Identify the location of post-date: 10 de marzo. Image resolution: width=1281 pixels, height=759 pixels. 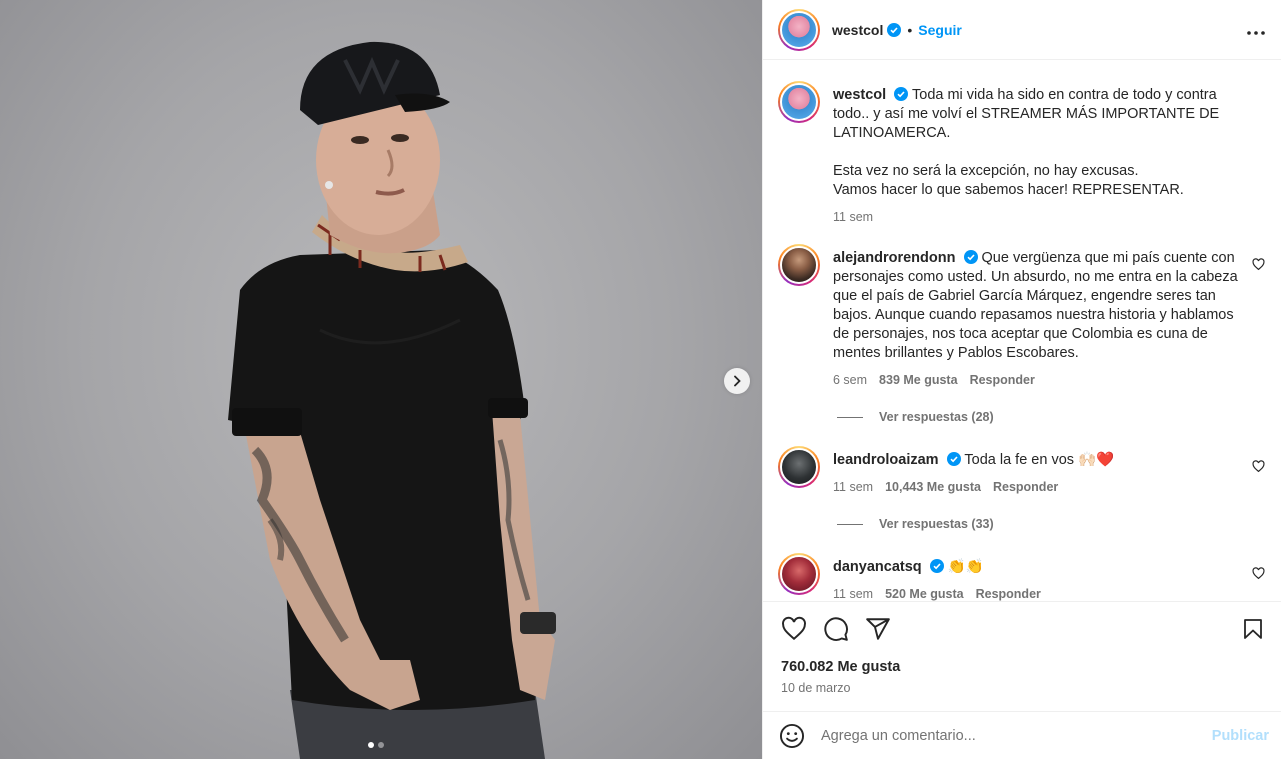
(1023, 688).